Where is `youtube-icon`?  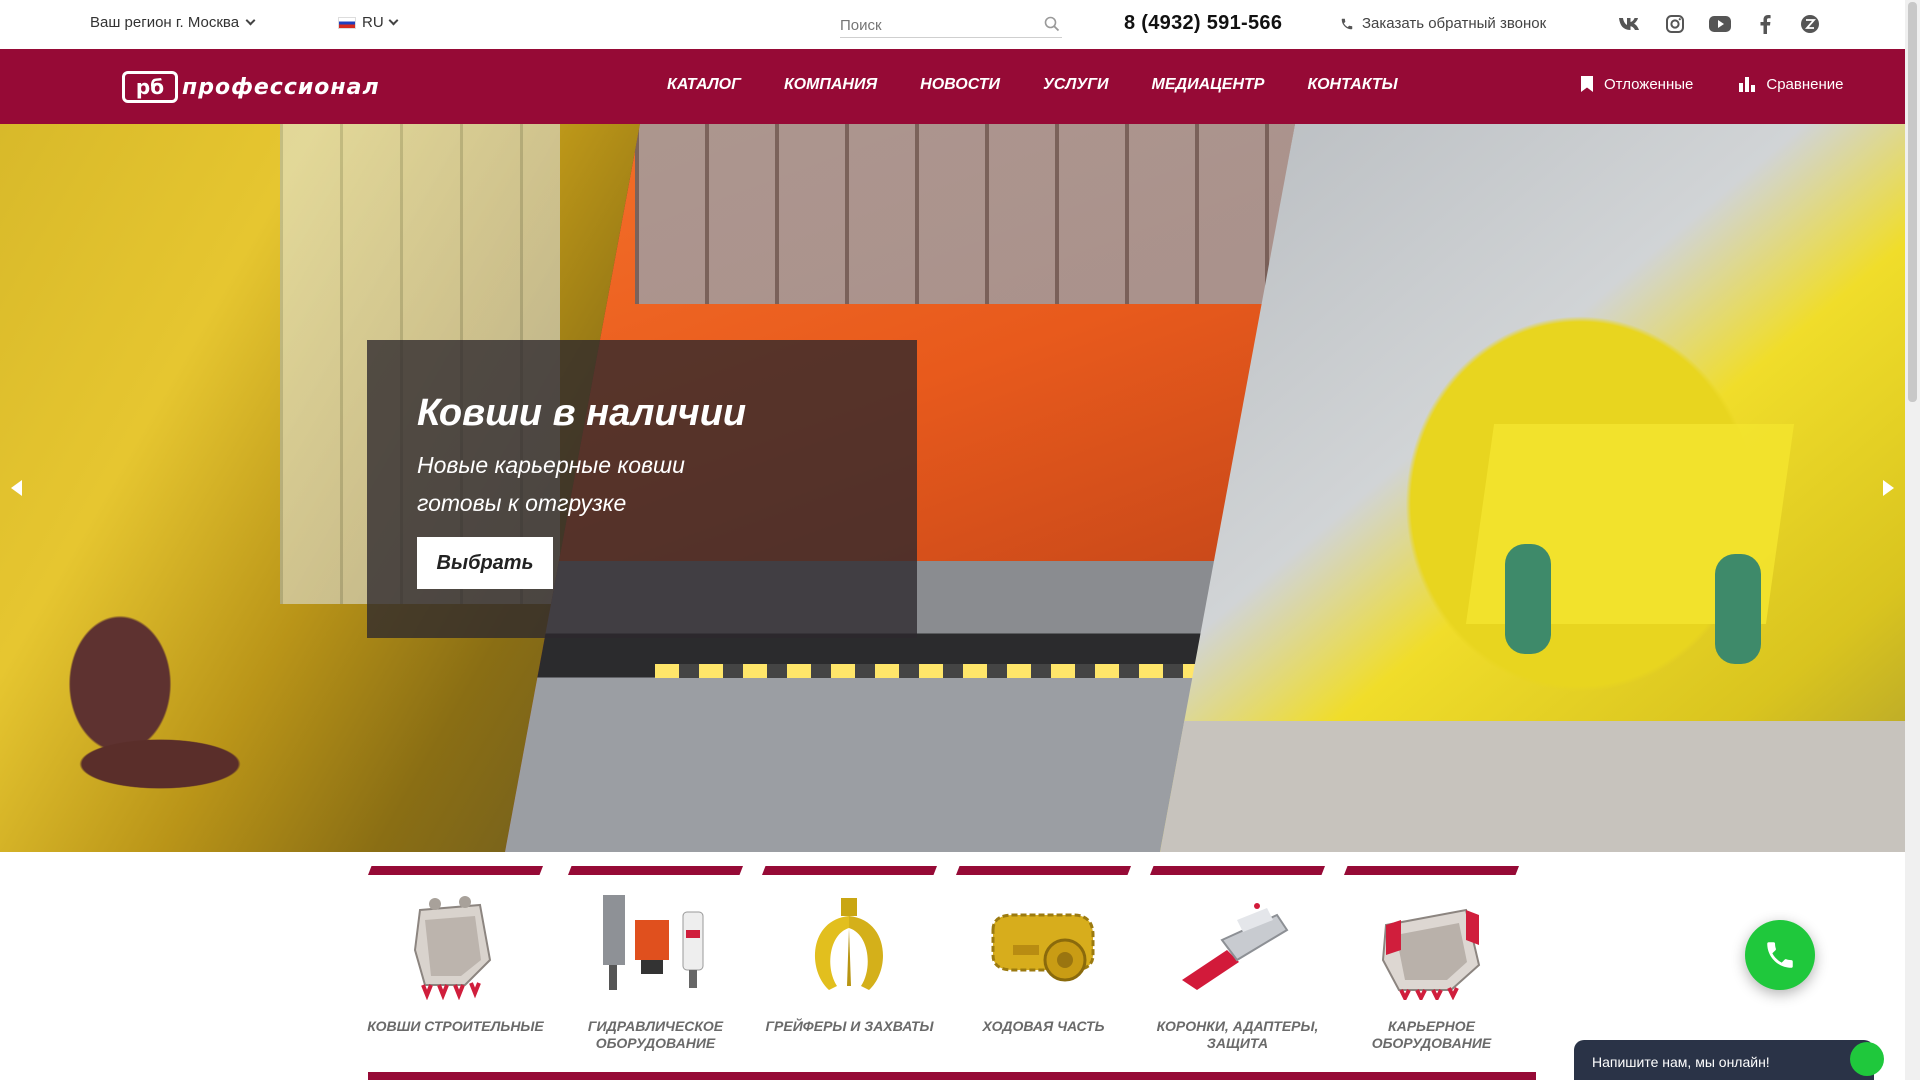 youtube-icon is located at coordinates (1720, 24).